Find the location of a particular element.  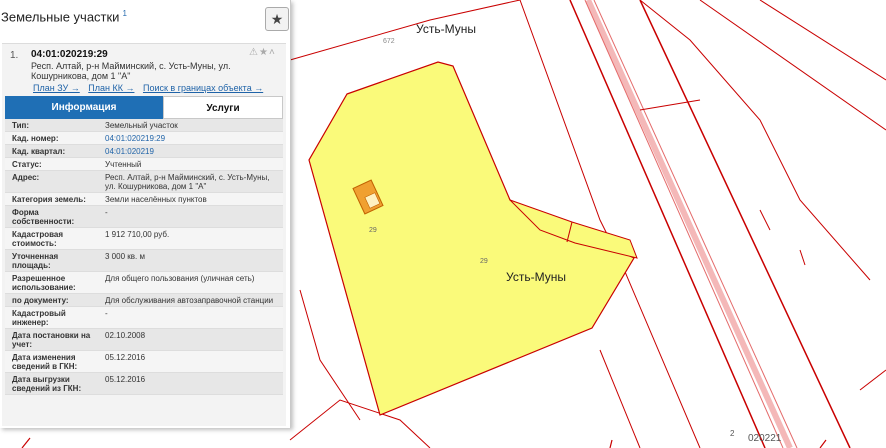

parcel-number-left: 29 is located at coordinates (373, 230).